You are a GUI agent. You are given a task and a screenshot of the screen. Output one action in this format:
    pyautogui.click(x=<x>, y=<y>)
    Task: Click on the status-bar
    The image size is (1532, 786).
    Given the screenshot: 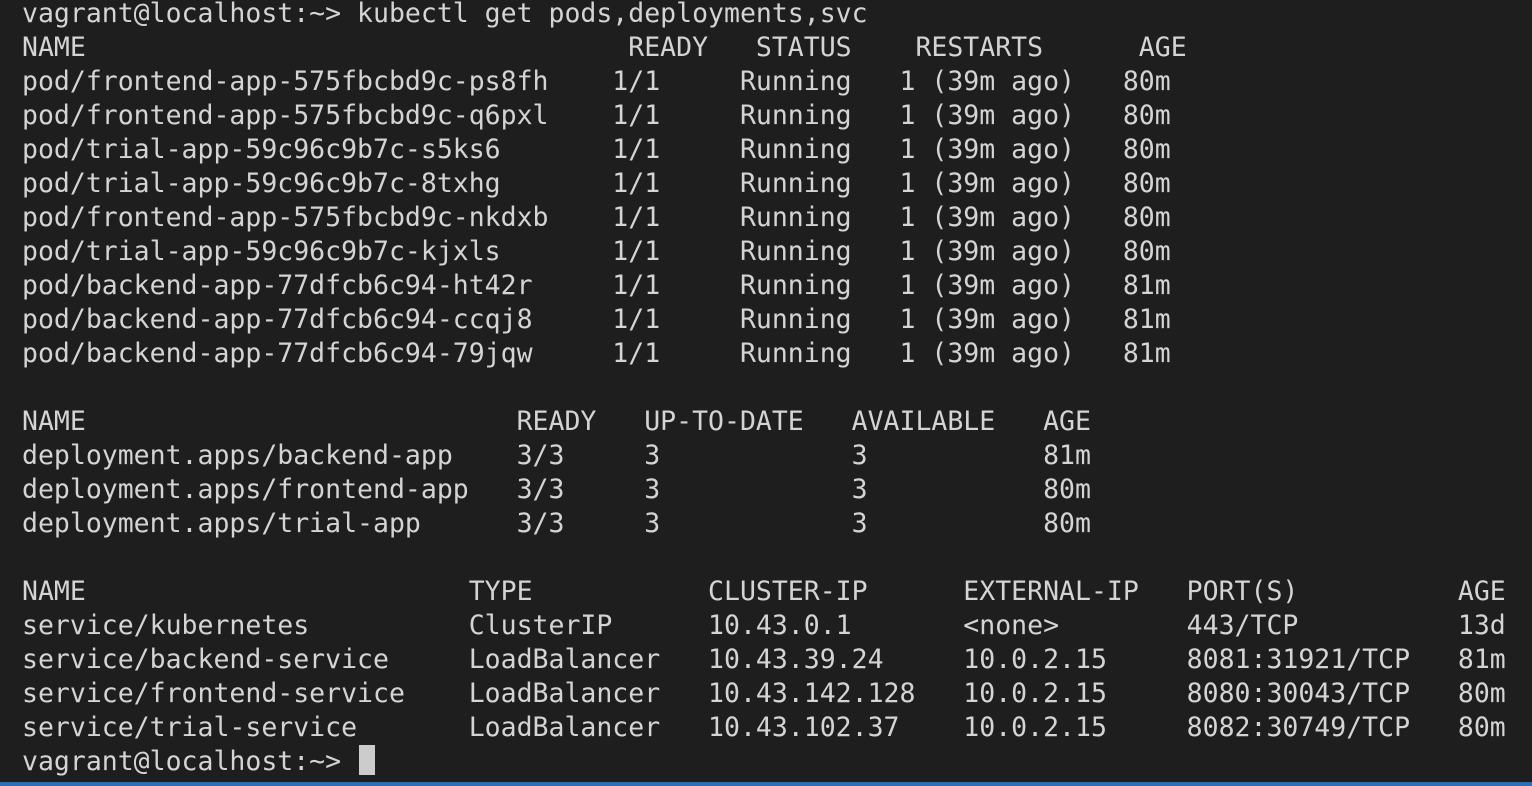 What is the action you would take?
    pyautogui.click(x=766, y=784)
    